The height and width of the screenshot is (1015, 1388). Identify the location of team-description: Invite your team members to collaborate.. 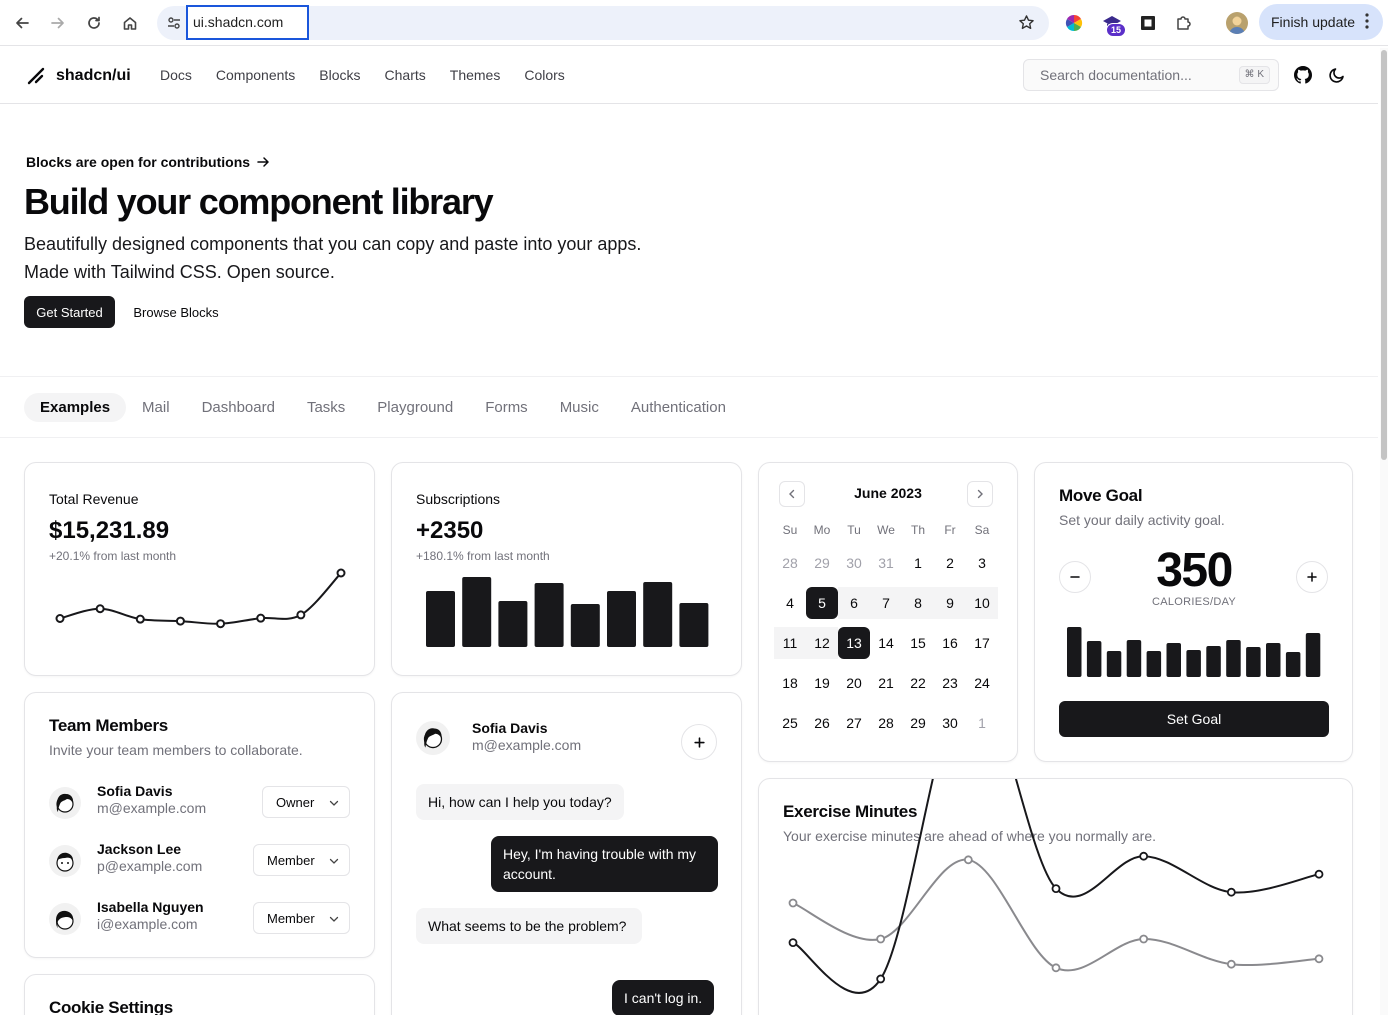
(176, 750).